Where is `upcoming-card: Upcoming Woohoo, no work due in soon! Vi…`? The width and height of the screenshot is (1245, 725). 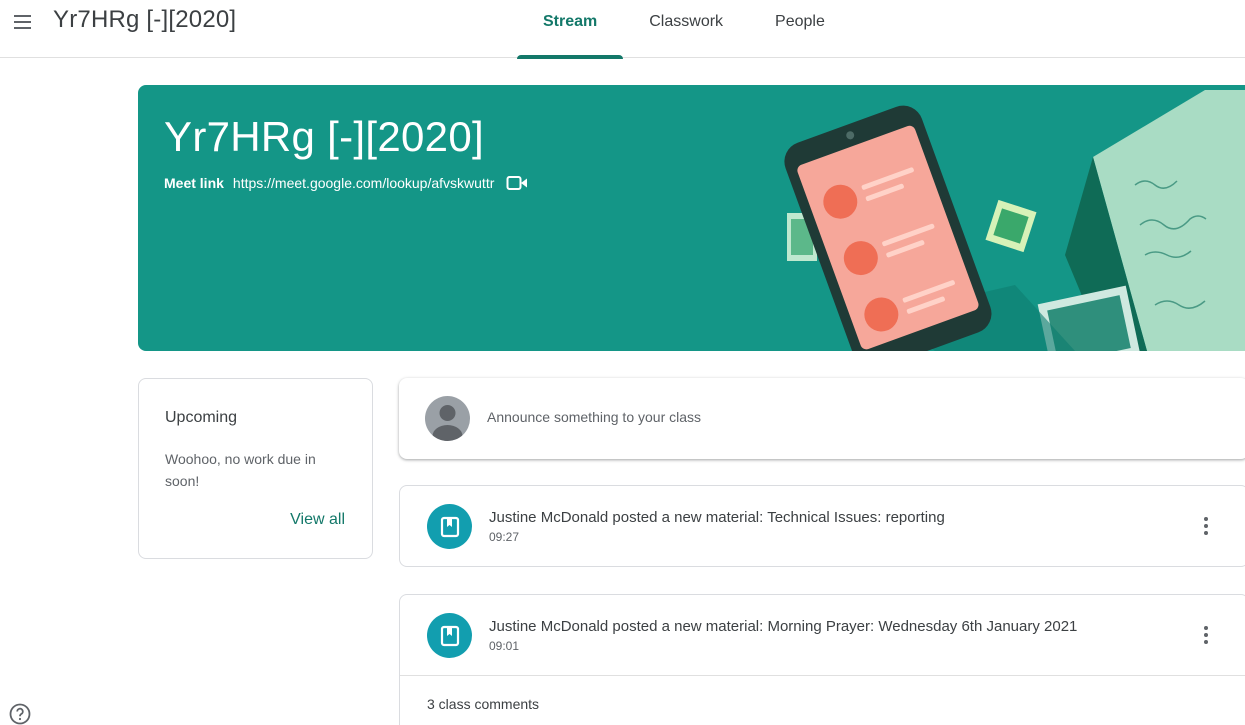
upcoming-card: Upcoming Woohoo, no work due in soon! Vi… is located at coordinates (255, 468).